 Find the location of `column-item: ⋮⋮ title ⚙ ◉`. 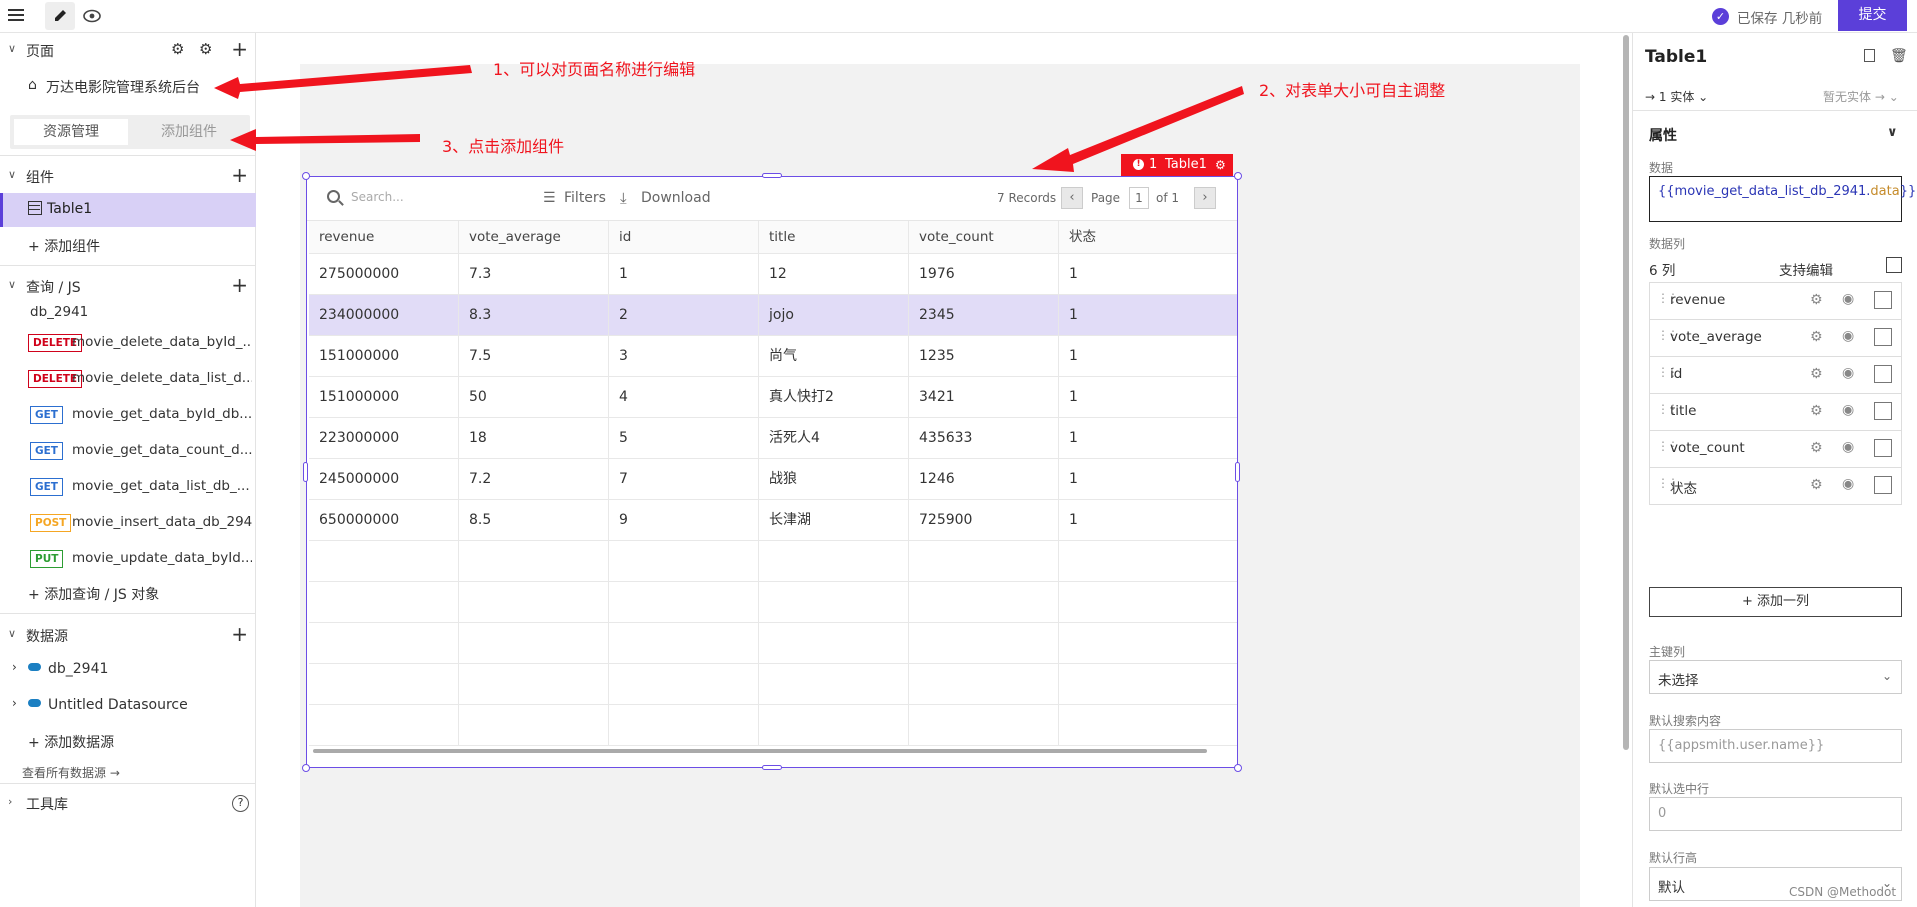

column-item: ⋮⋮ title ⚙ ◉ is located at coordinates (1775, 412).